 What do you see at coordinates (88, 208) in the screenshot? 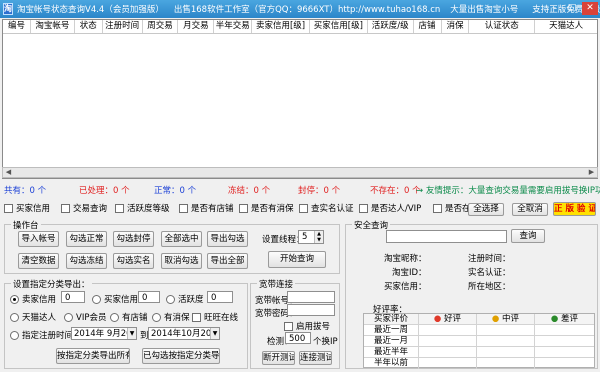
I see `filter-trade-query: 交易查询` at bounding box center [88, 208].